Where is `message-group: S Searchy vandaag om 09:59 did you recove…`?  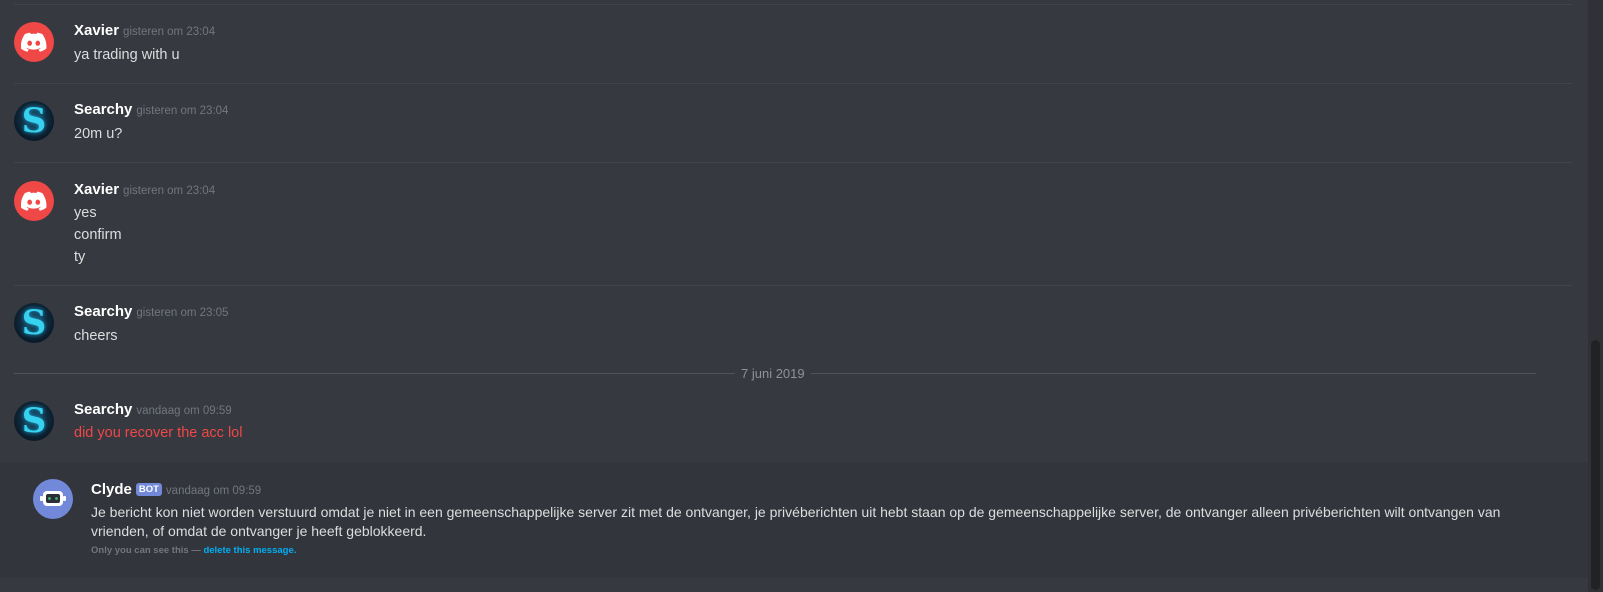
message-group: S Searchy vandaag om 09:59 did you recove… is located at coordinates (793, 431).